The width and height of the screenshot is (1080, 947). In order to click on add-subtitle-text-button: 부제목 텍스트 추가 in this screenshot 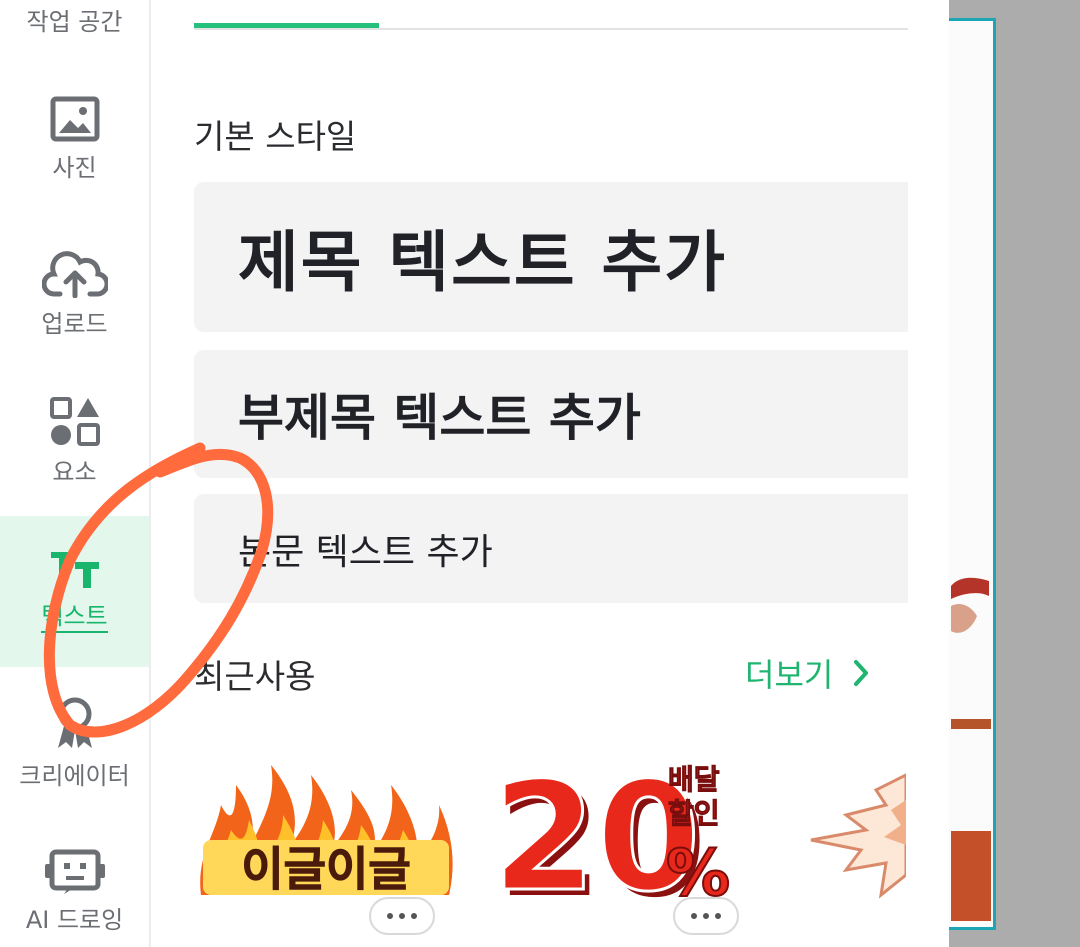, I will do `click(551, 414)`.